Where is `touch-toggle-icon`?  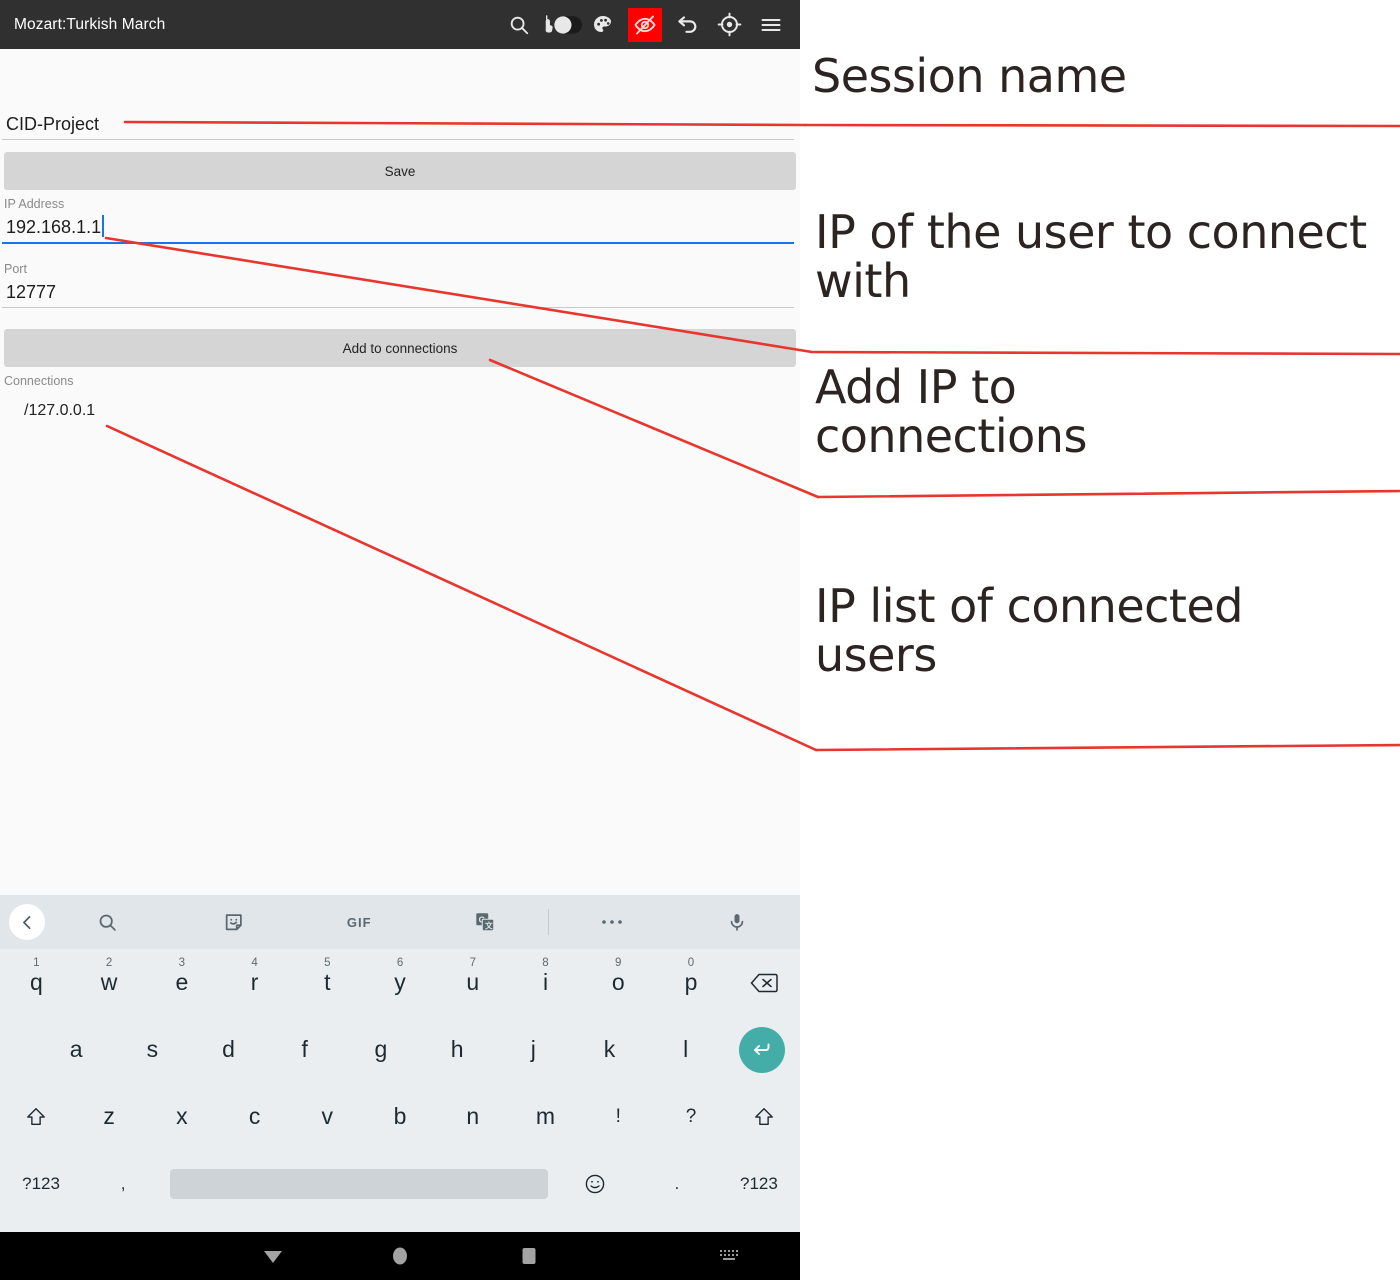
touch-toggle-icon is located at coordinates (561, 25).